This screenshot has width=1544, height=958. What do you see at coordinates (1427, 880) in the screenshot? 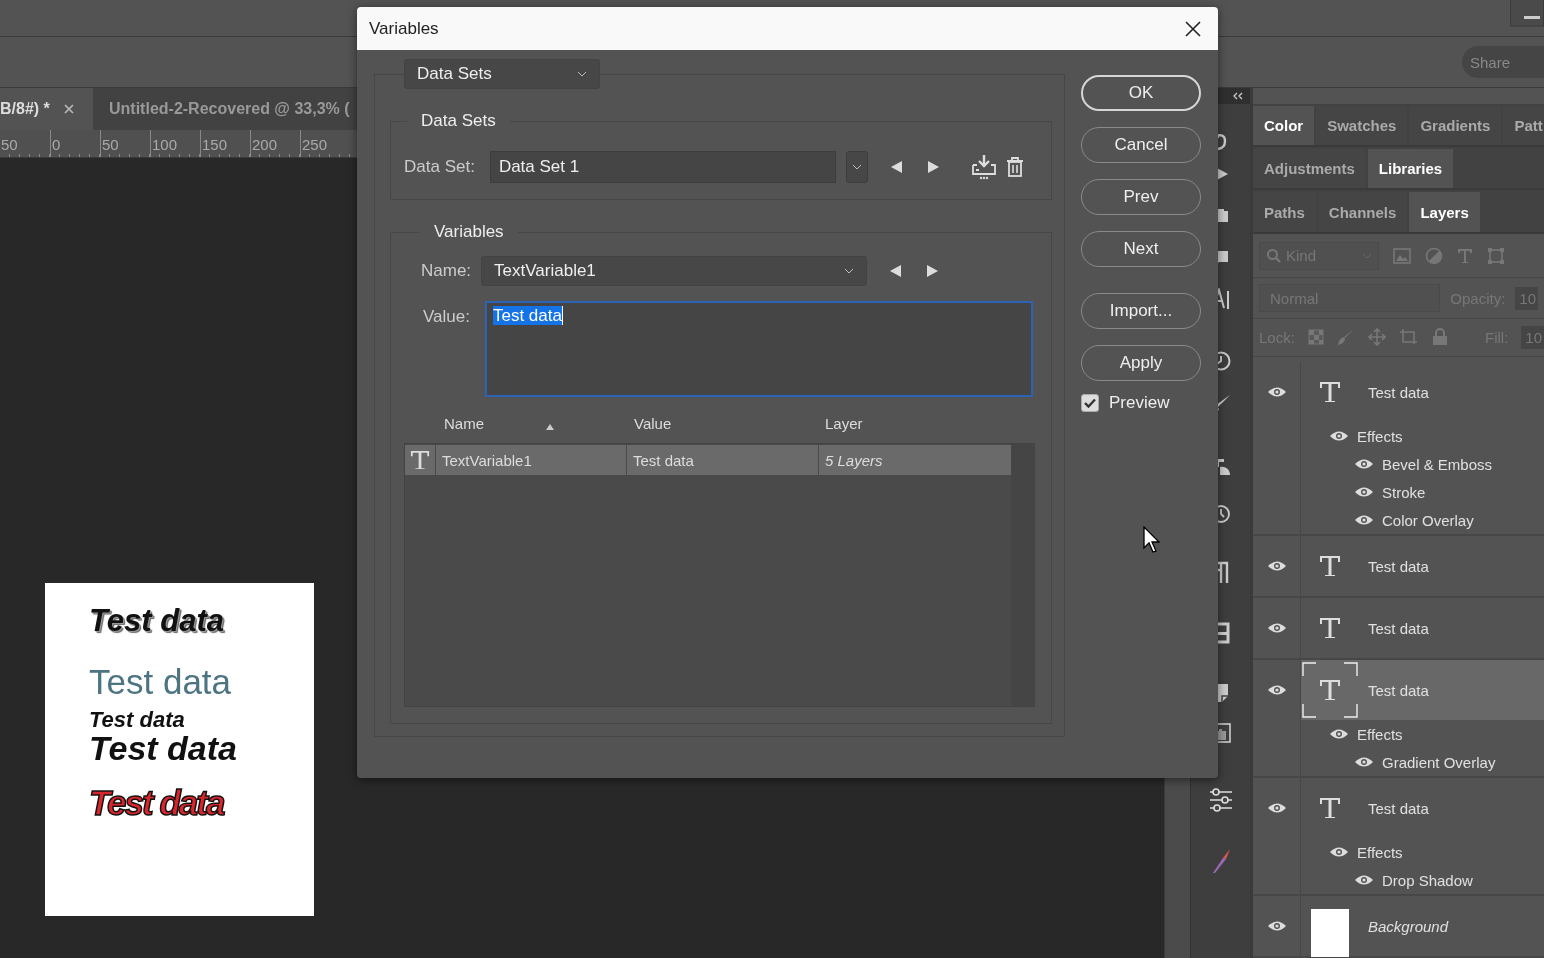
I see `effect-name: Drop Shadow` at bounding box center [1427, 880].